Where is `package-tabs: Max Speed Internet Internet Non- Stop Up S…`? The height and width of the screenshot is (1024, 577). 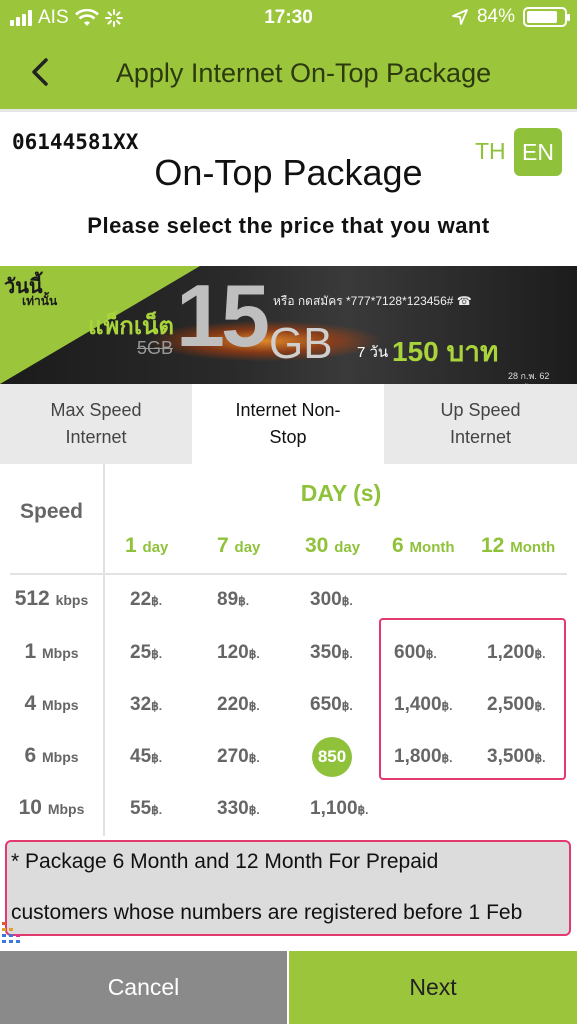
package-tabs: Max Speed Internet Internet Non- Stop Up S… is located at coordinates (288, 424).